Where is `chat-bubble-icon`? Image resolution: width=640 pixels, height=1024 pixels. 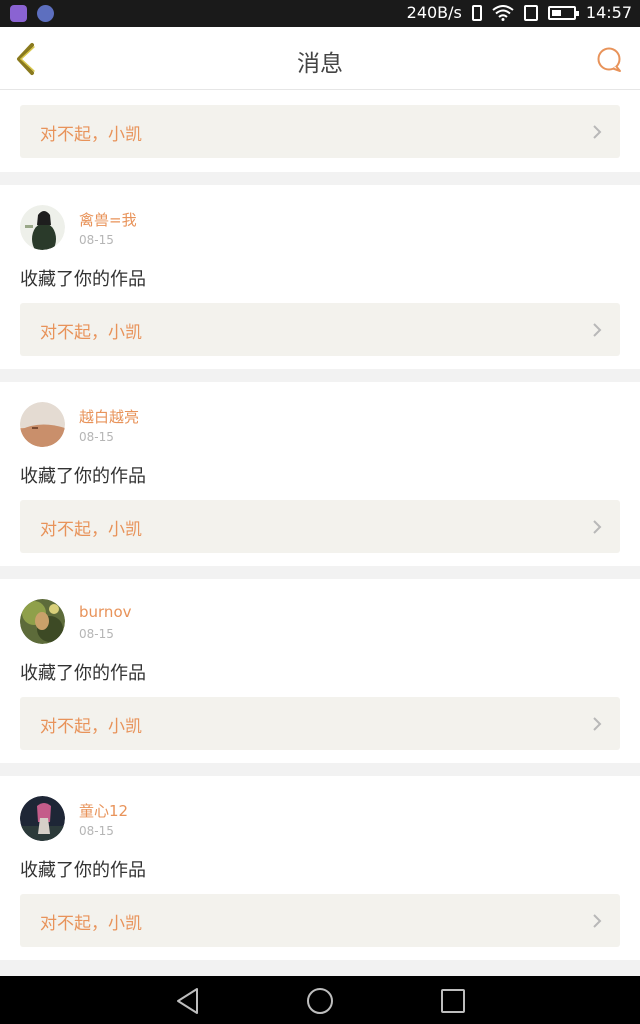
chat-bubble-icon is located at coordinates (609, 60).